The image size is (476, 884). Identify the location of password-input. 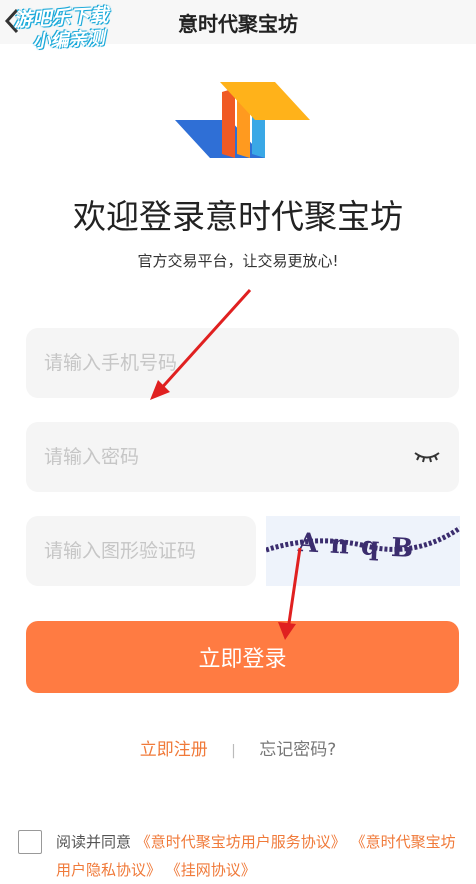
(242, 457).